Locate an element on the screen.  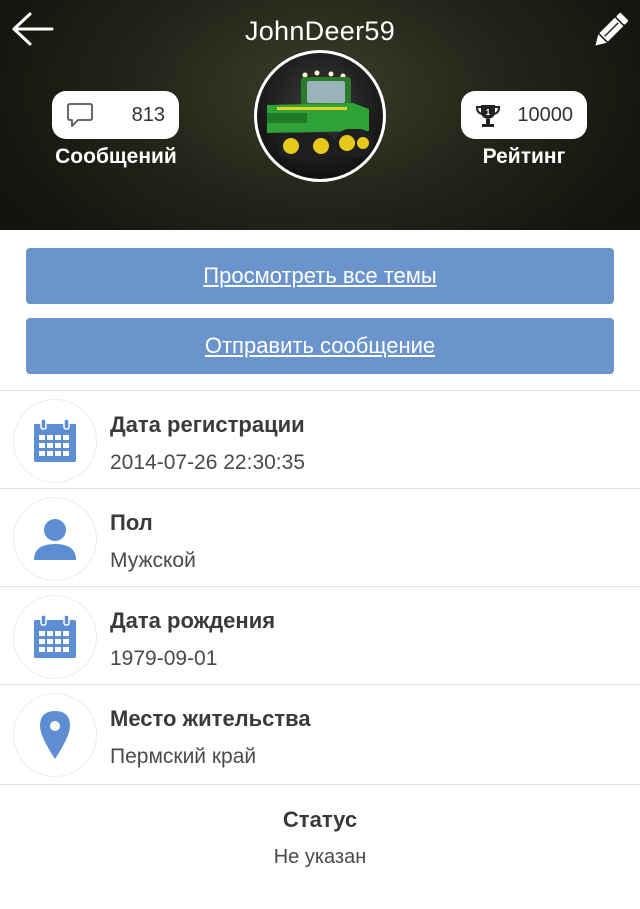
messages-label: Сообщений is located at coordinates (116, 156).